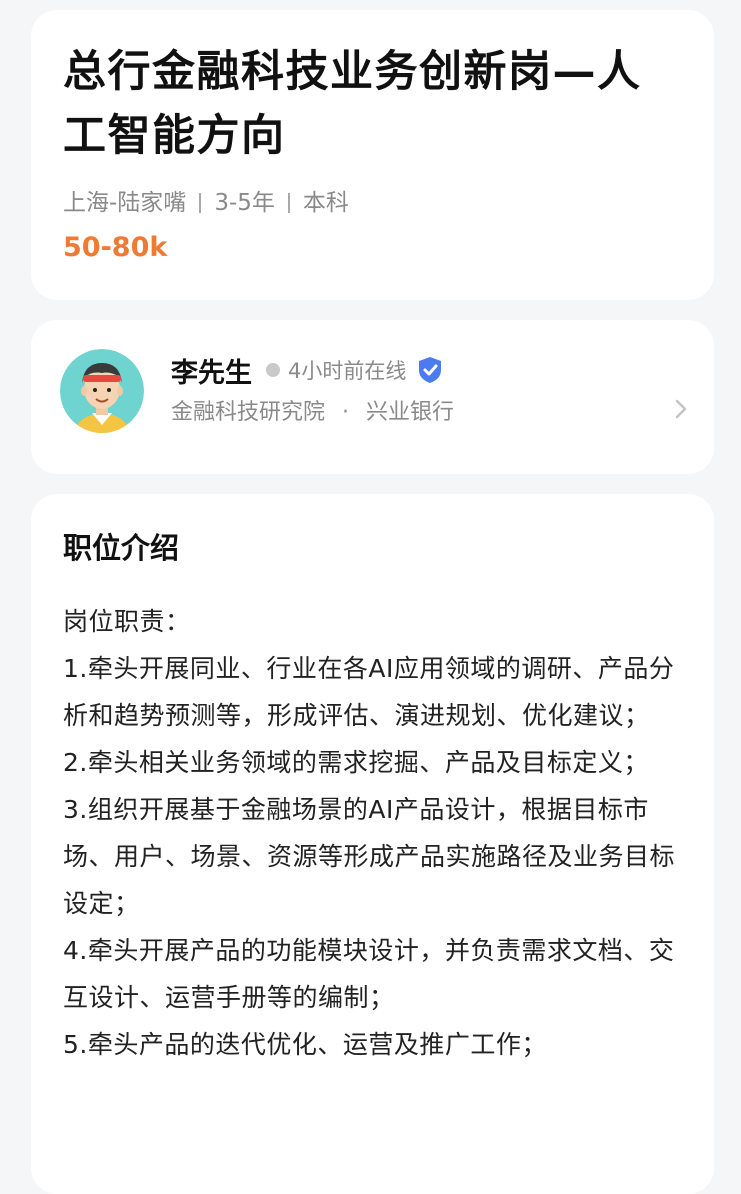  Describe the element at coordinates (369, 974) in the screenshot. I see `description-line: 4.牵头开展产品的功能模块设计，并负责需求文档、交互设计、运营手册等的编制；` at that location.